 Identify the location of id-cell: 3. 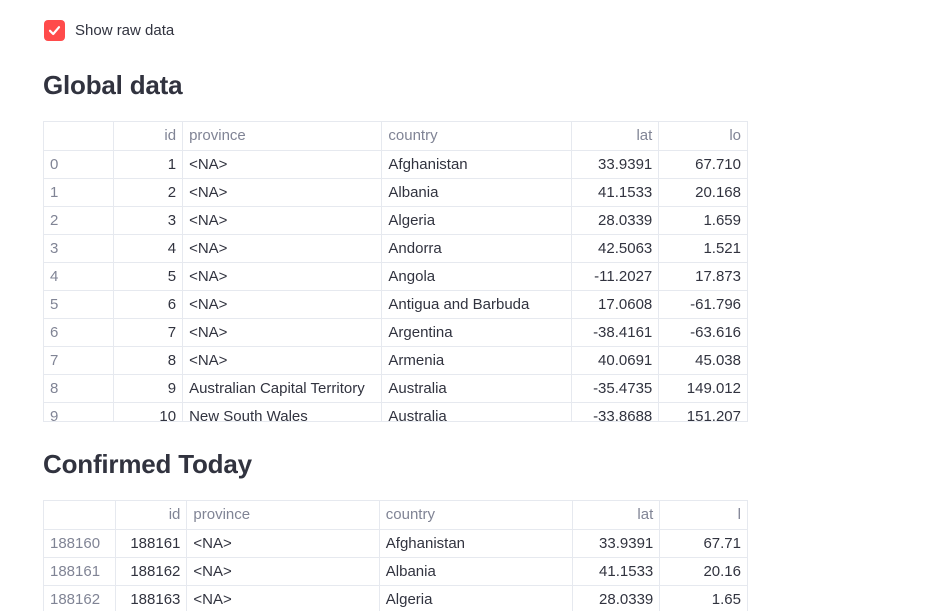
(148, 220).